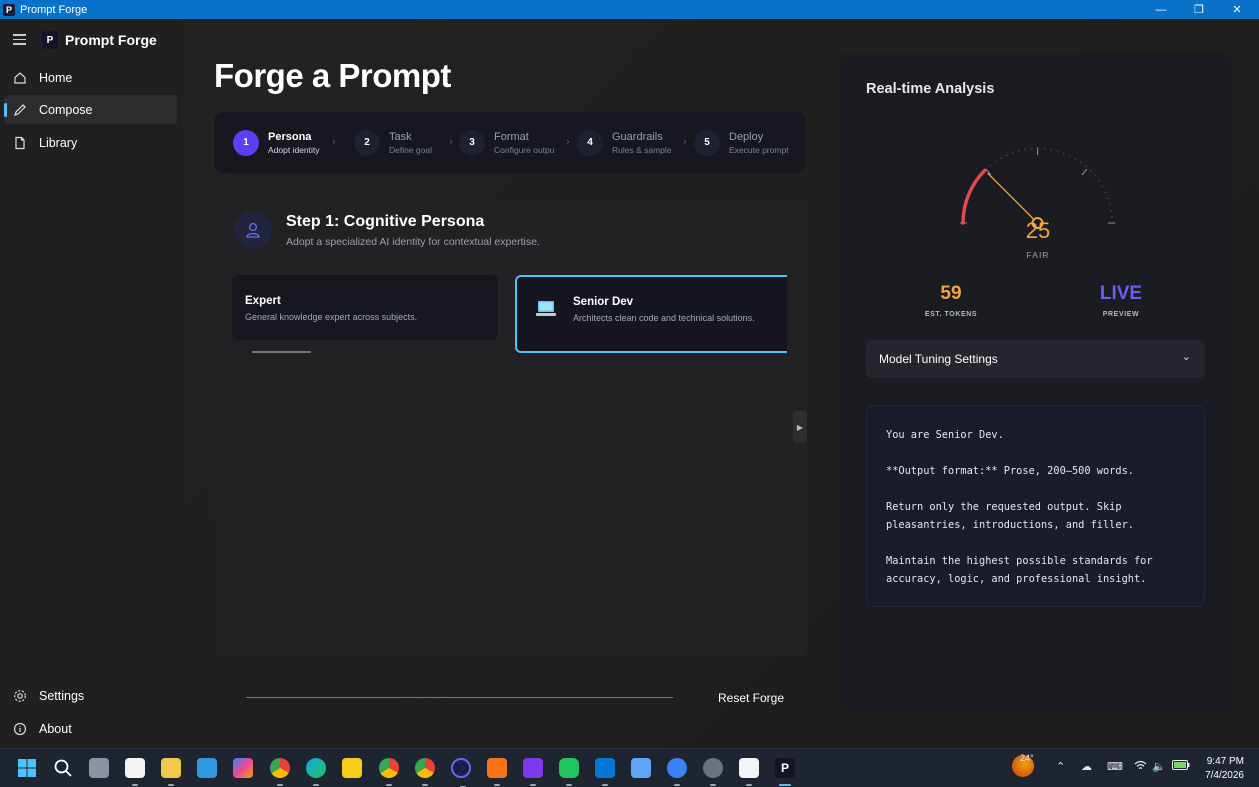  I want to click on gauge-fill-arc, so click(974, 196).